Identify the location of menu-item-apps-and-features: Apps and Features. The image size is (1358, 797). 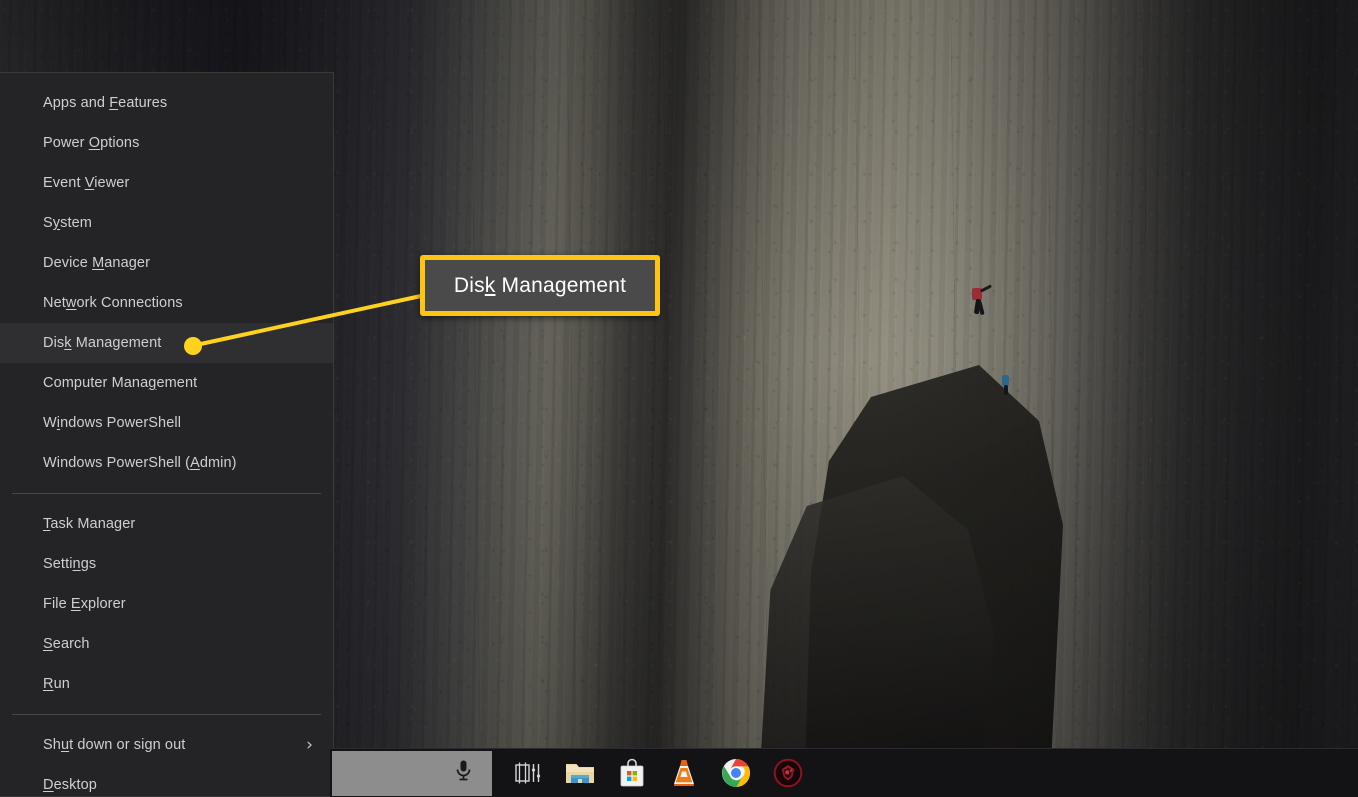
(166, 103).